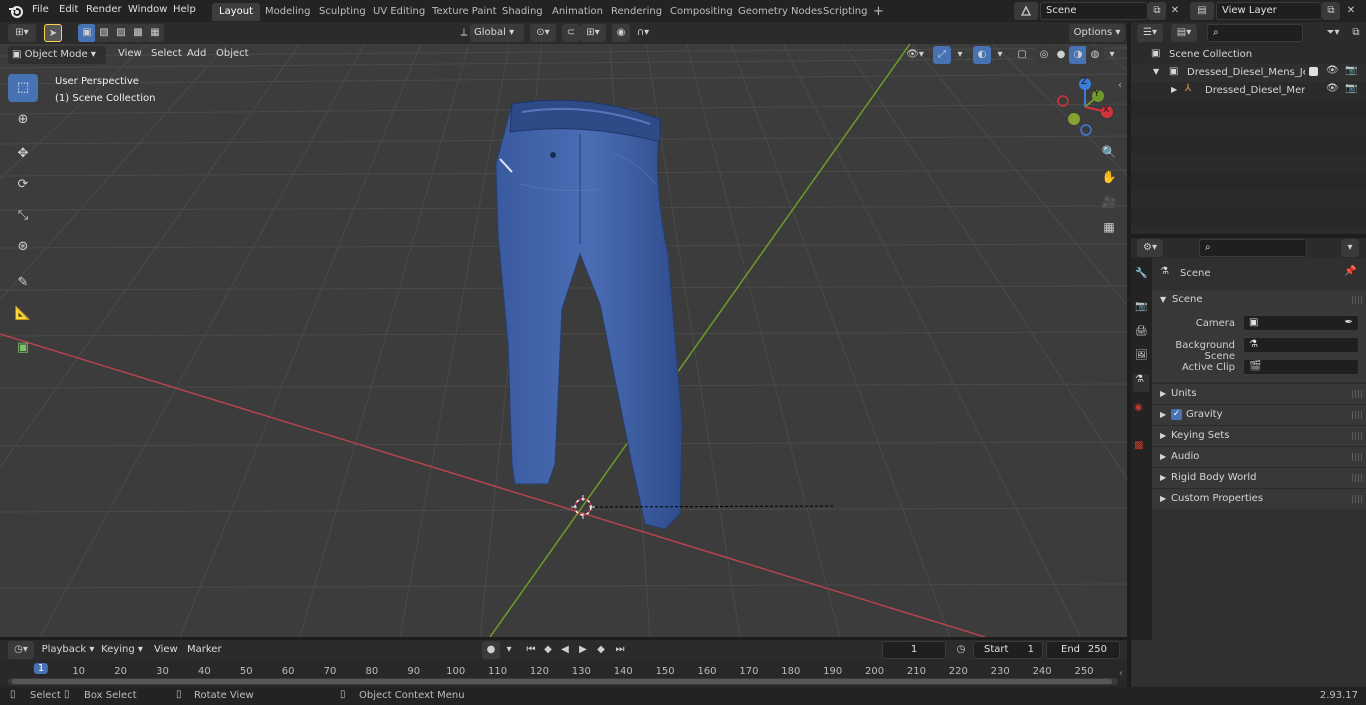 This screenshot has width=1366, height=705. Describe the element at coordinates (1138, 407) in the screenshot. I see `world-tab-icon: ◉` at that location.